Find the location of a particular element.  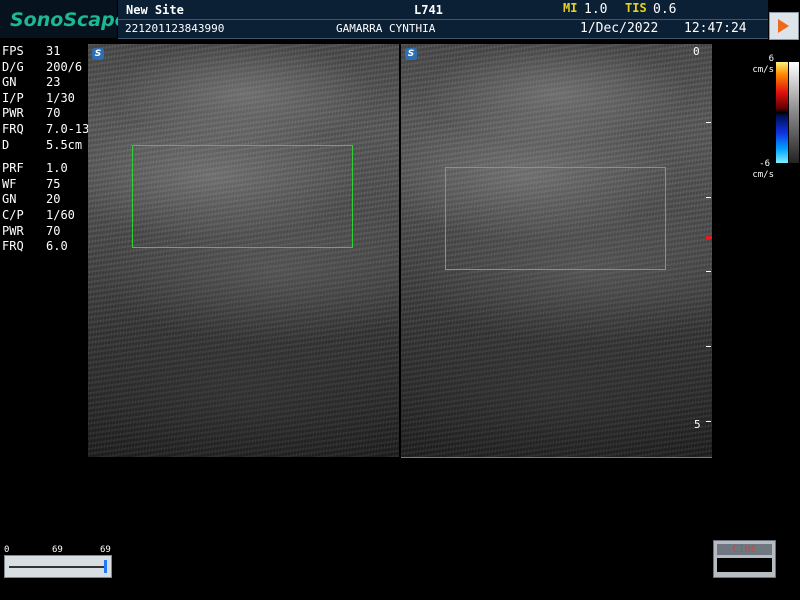

param-row: FRQ 7.0-13 is located at coordinates (45, 130).